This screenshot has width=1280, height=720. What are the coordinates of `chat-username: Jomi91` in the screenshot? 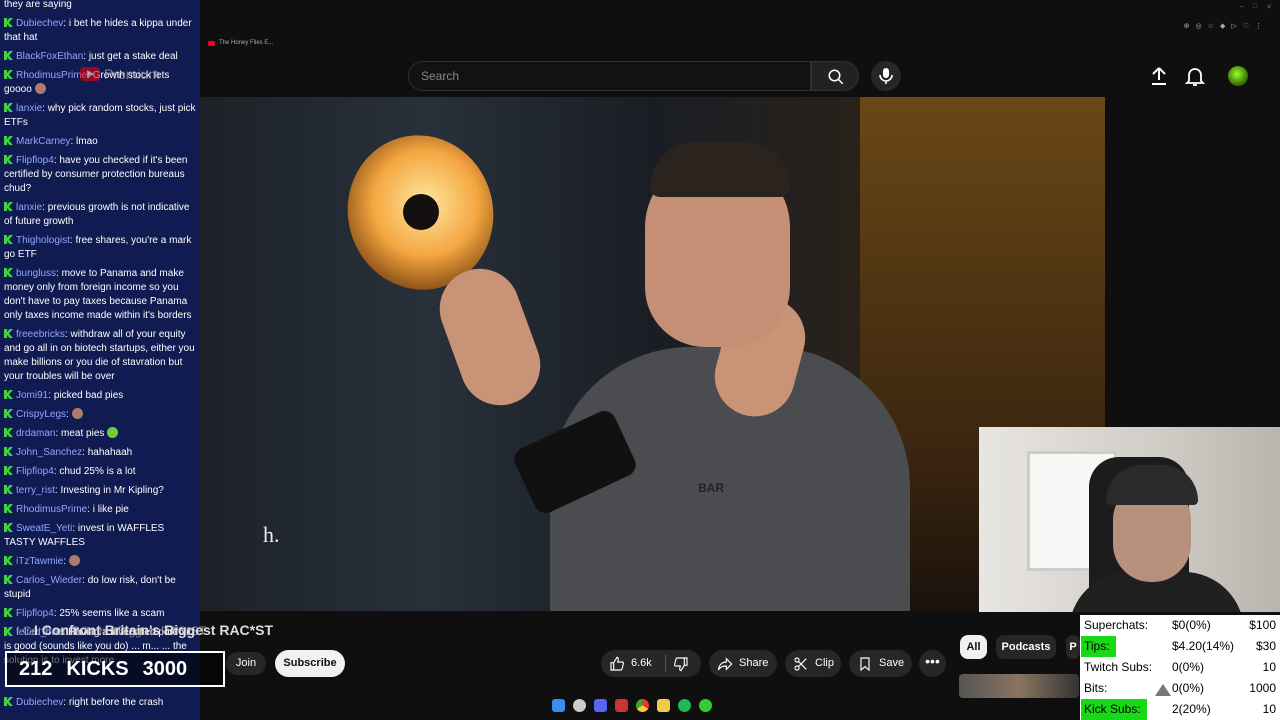 It's located at (32, 395).